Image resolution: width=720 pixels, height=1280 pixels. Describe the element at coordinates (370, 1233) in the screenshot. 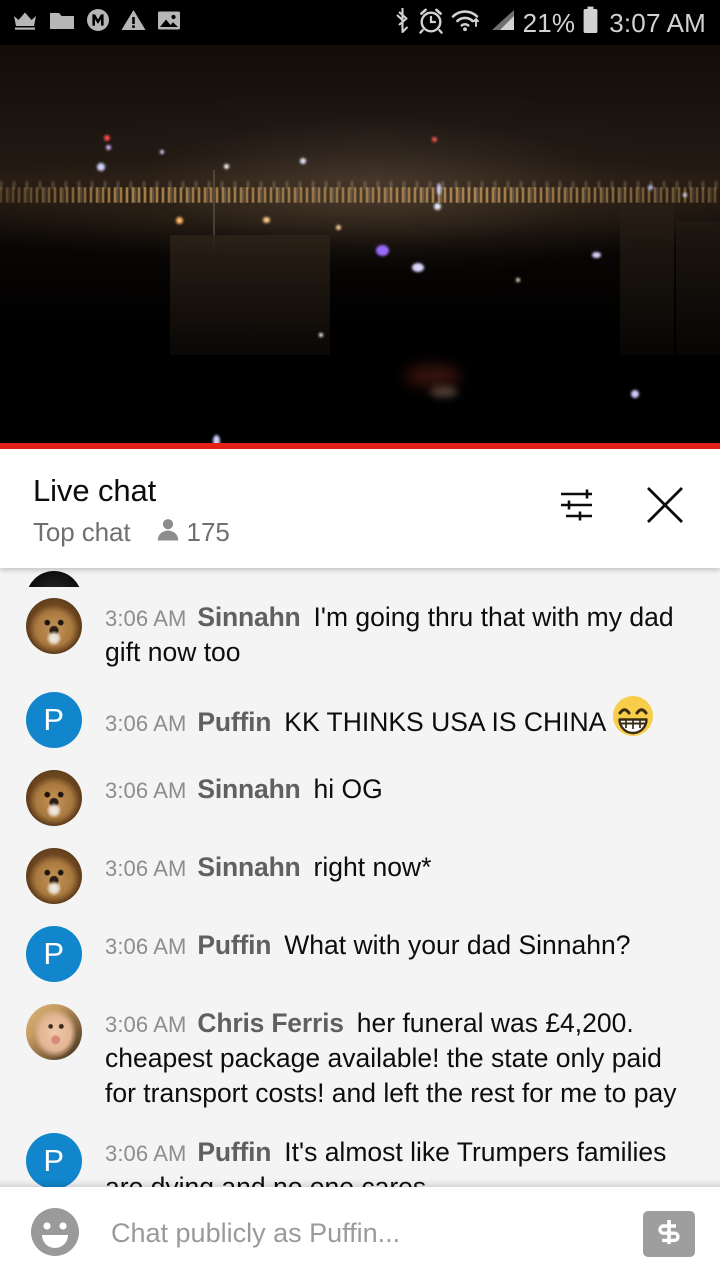

I see `chat-input` at that location.